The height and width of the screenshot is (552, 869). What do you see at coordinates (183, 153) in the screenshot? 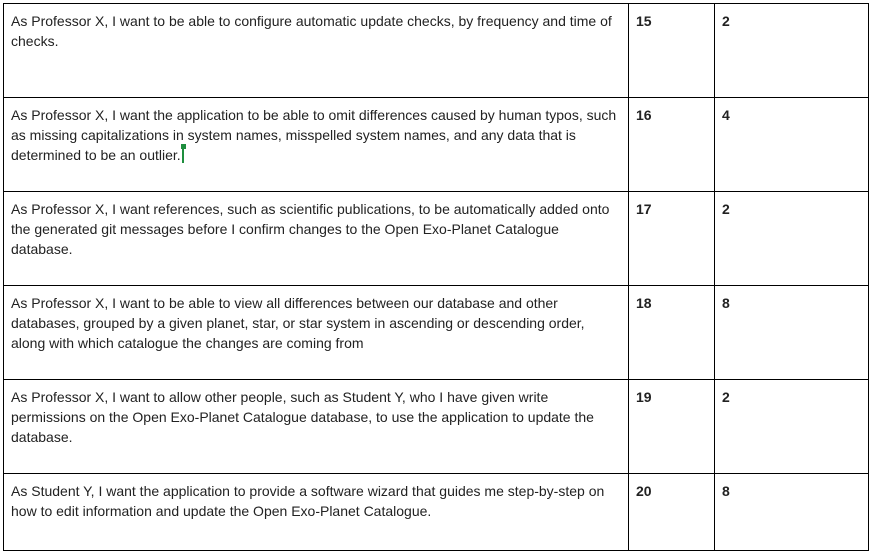
I see `text-cursor` at bounding box center [183, 153].